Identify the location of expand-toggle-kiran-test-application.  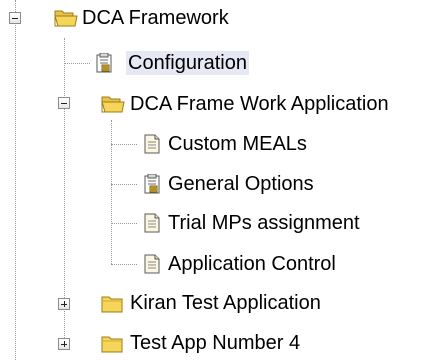
(64, 304).